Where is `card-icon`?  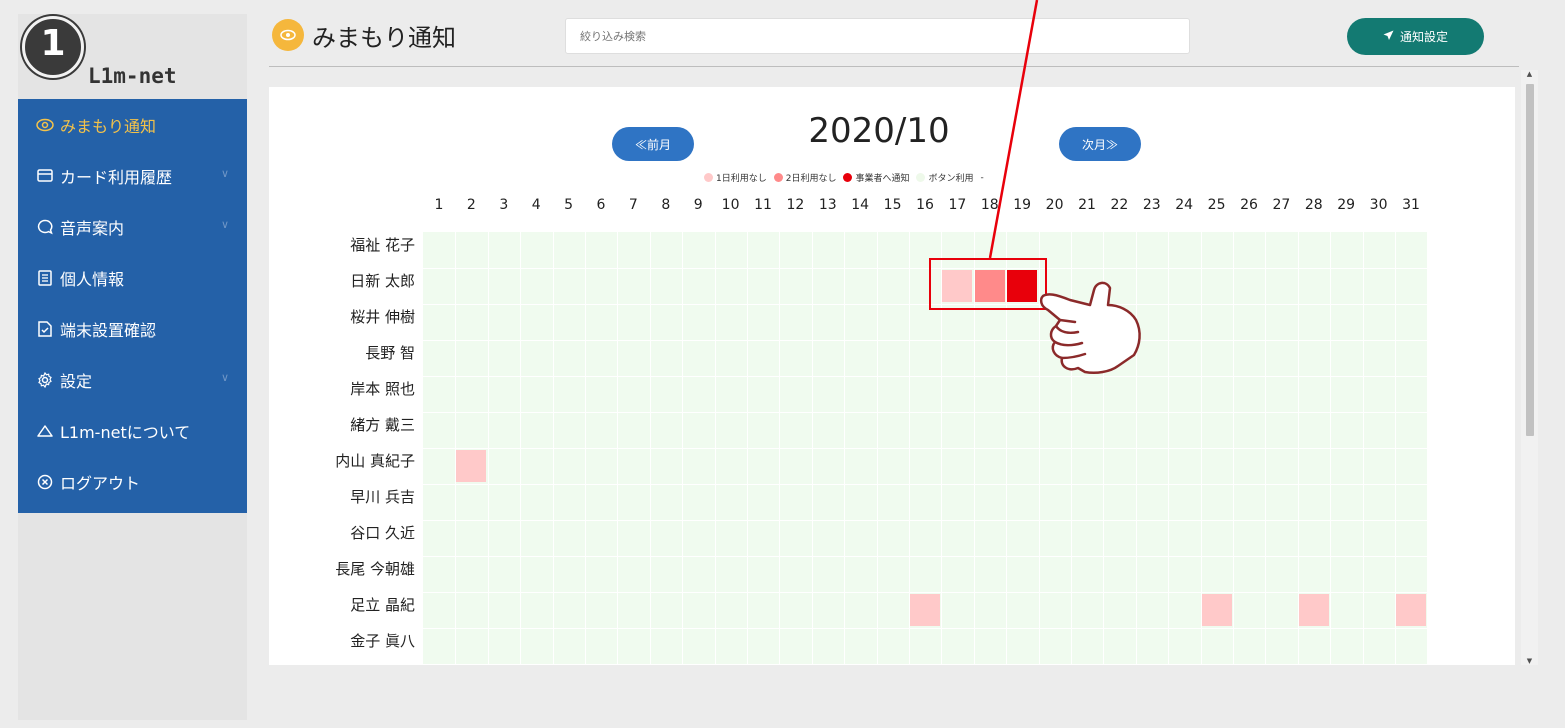 card-icon is located at coordinates (45, 176).